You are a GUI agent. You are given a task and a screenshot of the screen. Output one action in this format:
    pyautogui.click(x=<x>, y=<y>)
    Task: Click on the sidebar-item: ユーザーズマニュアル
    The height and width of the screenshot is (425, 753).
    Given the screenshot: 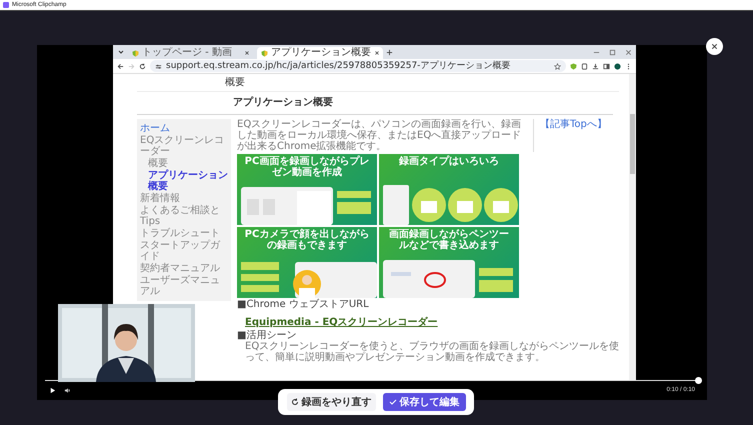 What is the action you would take?
    pyautogui.click(x=184, y=286)
    